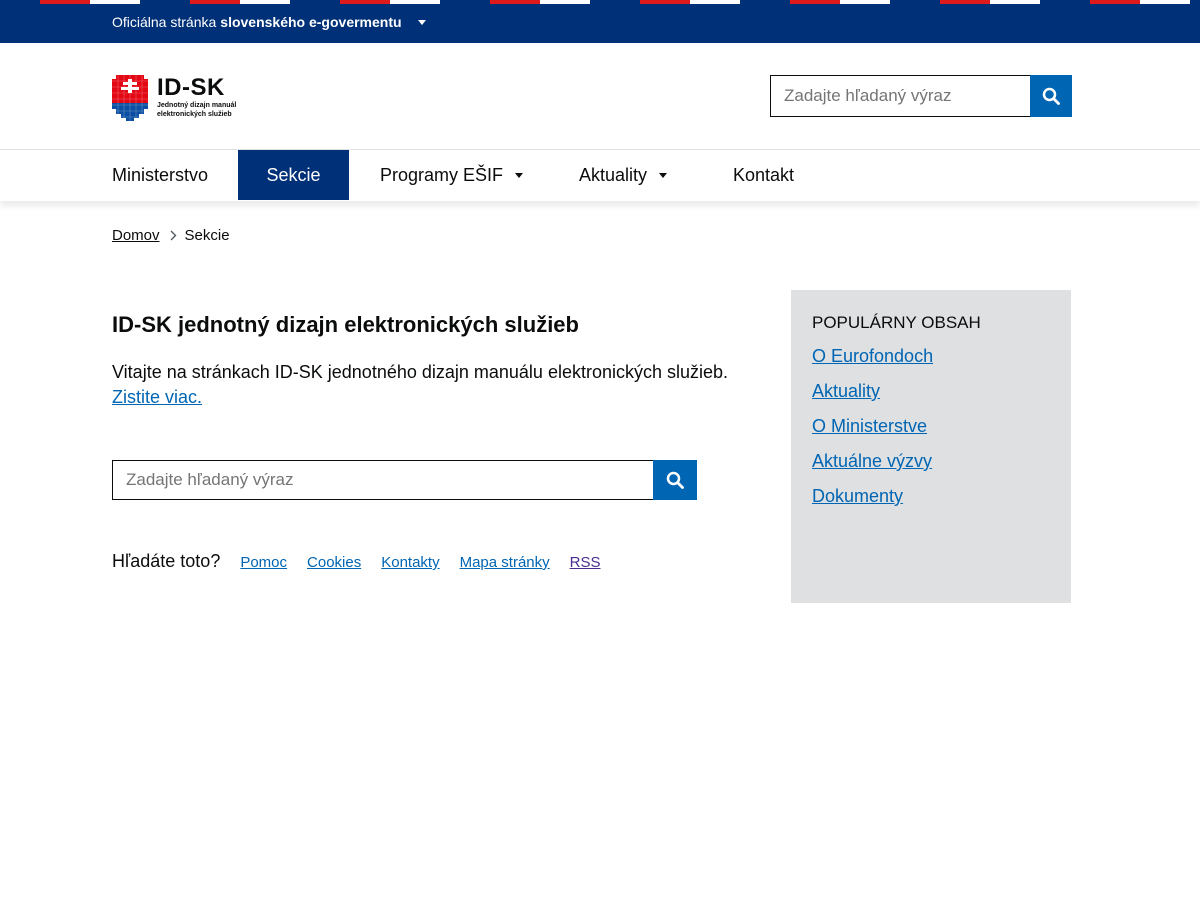 The image size is (1200, 900). What do you see at coordinates (613, 174) in the screenshot?
I see `nav-item-label: Aktuality` at bounding box center [613, 174].